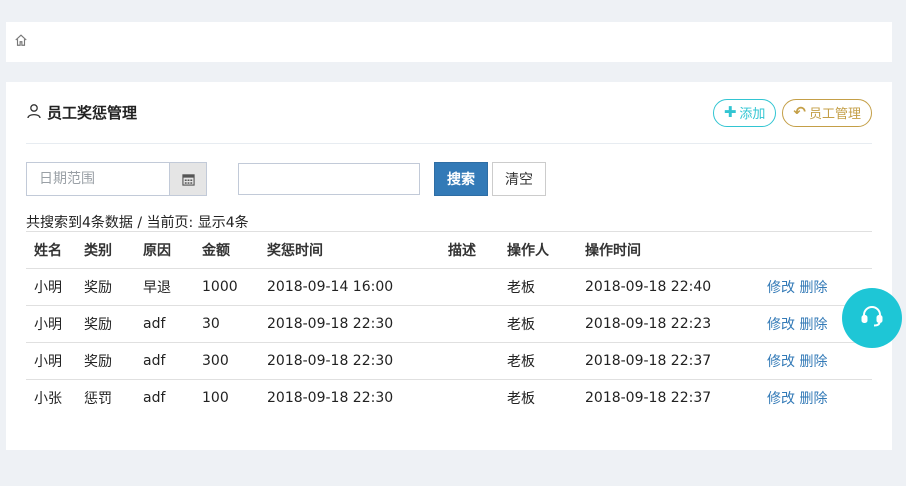  I want to click on cell-op-time: 2018-09-18 22:23, so click(676, 324).